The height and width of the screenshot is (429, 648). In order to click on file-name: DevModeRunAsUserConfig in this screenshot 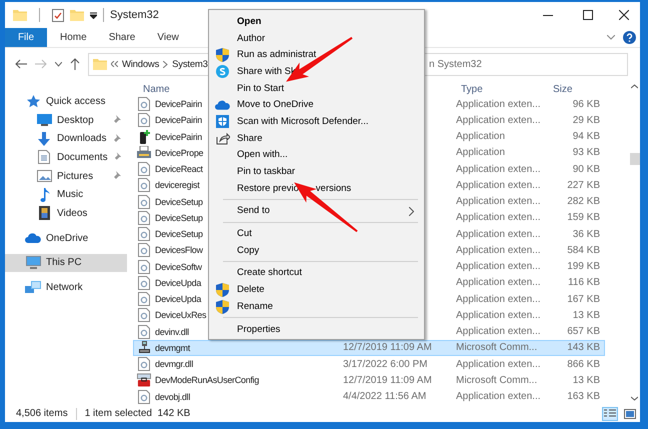, I will do `click(207, 380)`.